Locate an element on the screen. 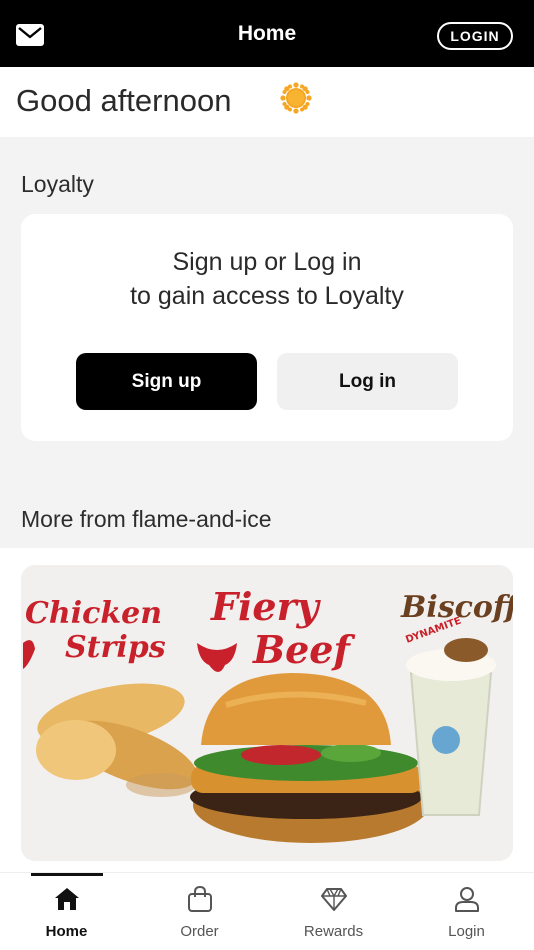  sun-icon is located at coordinates (296, 98).